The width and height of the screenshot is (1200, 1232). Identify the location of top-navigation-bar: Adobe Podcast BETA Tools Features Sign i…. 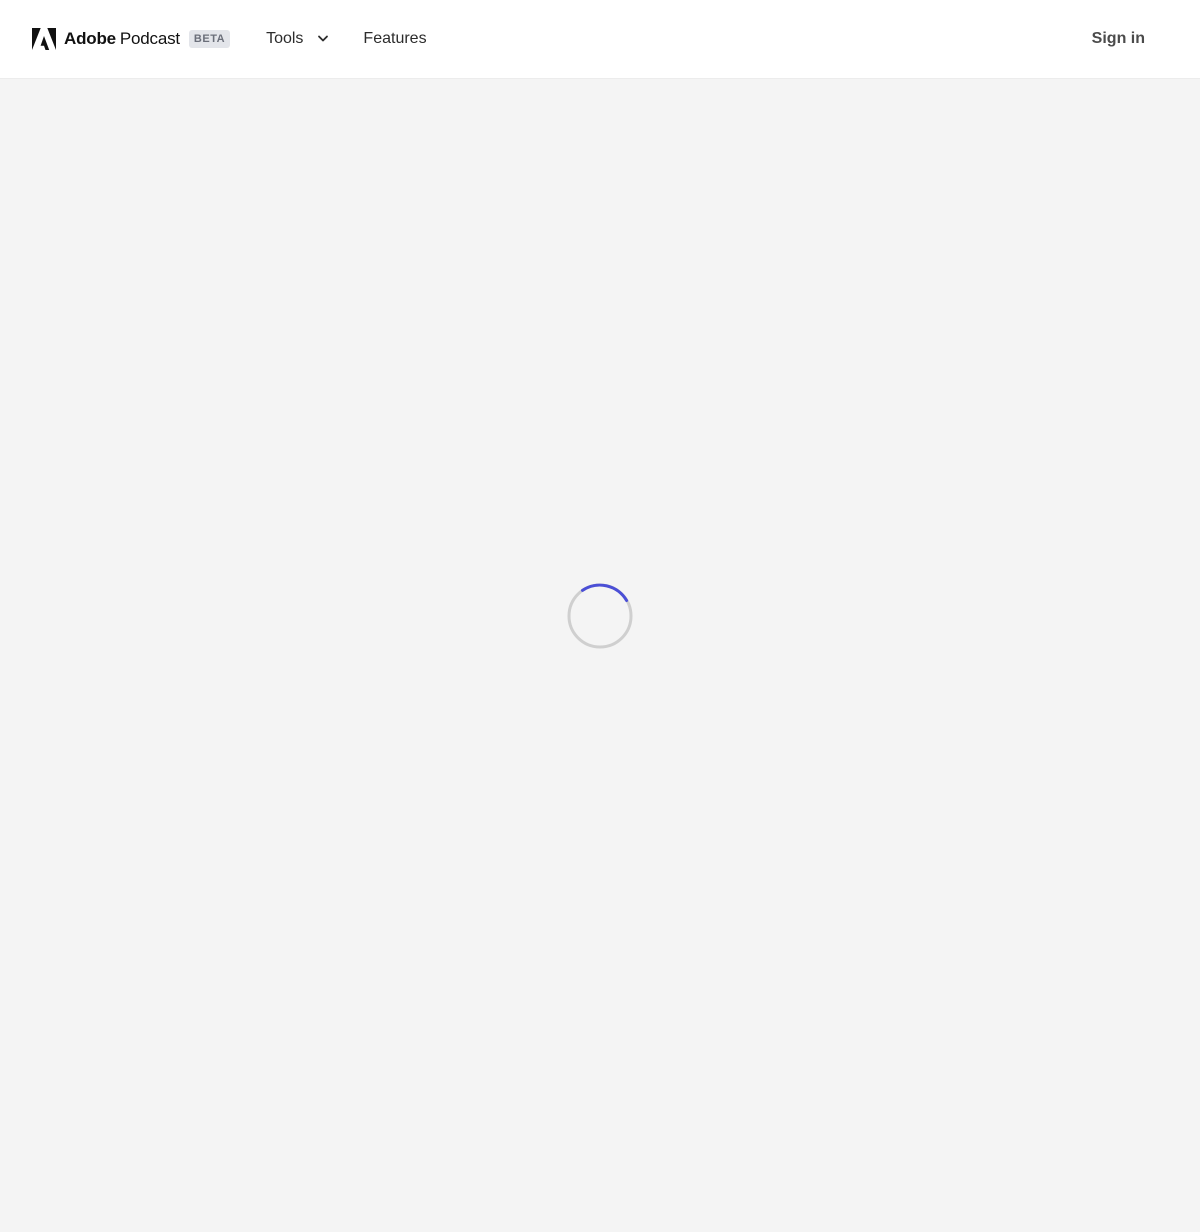
(600, 39).